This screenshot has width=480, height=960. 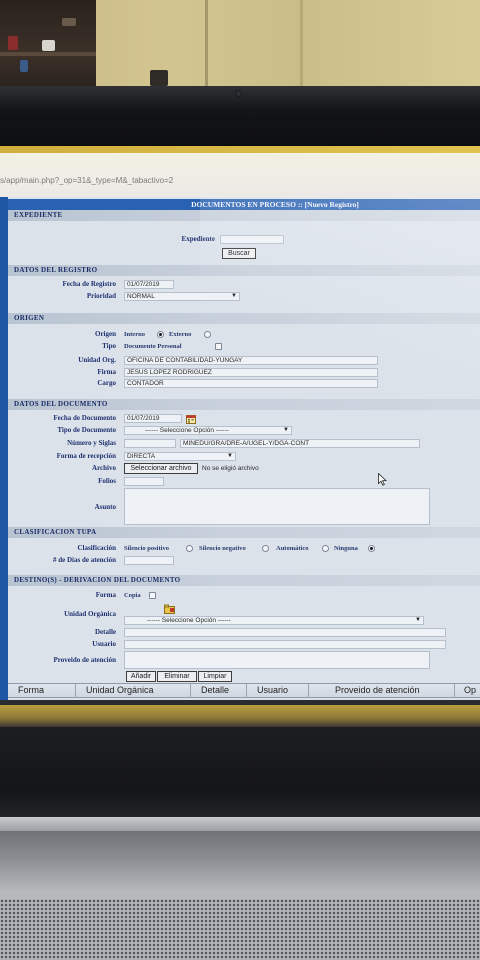 What do you see at coordinates (300, 443) in the screenshot?
I see `siglas-input` at bounding box center [300, 443].